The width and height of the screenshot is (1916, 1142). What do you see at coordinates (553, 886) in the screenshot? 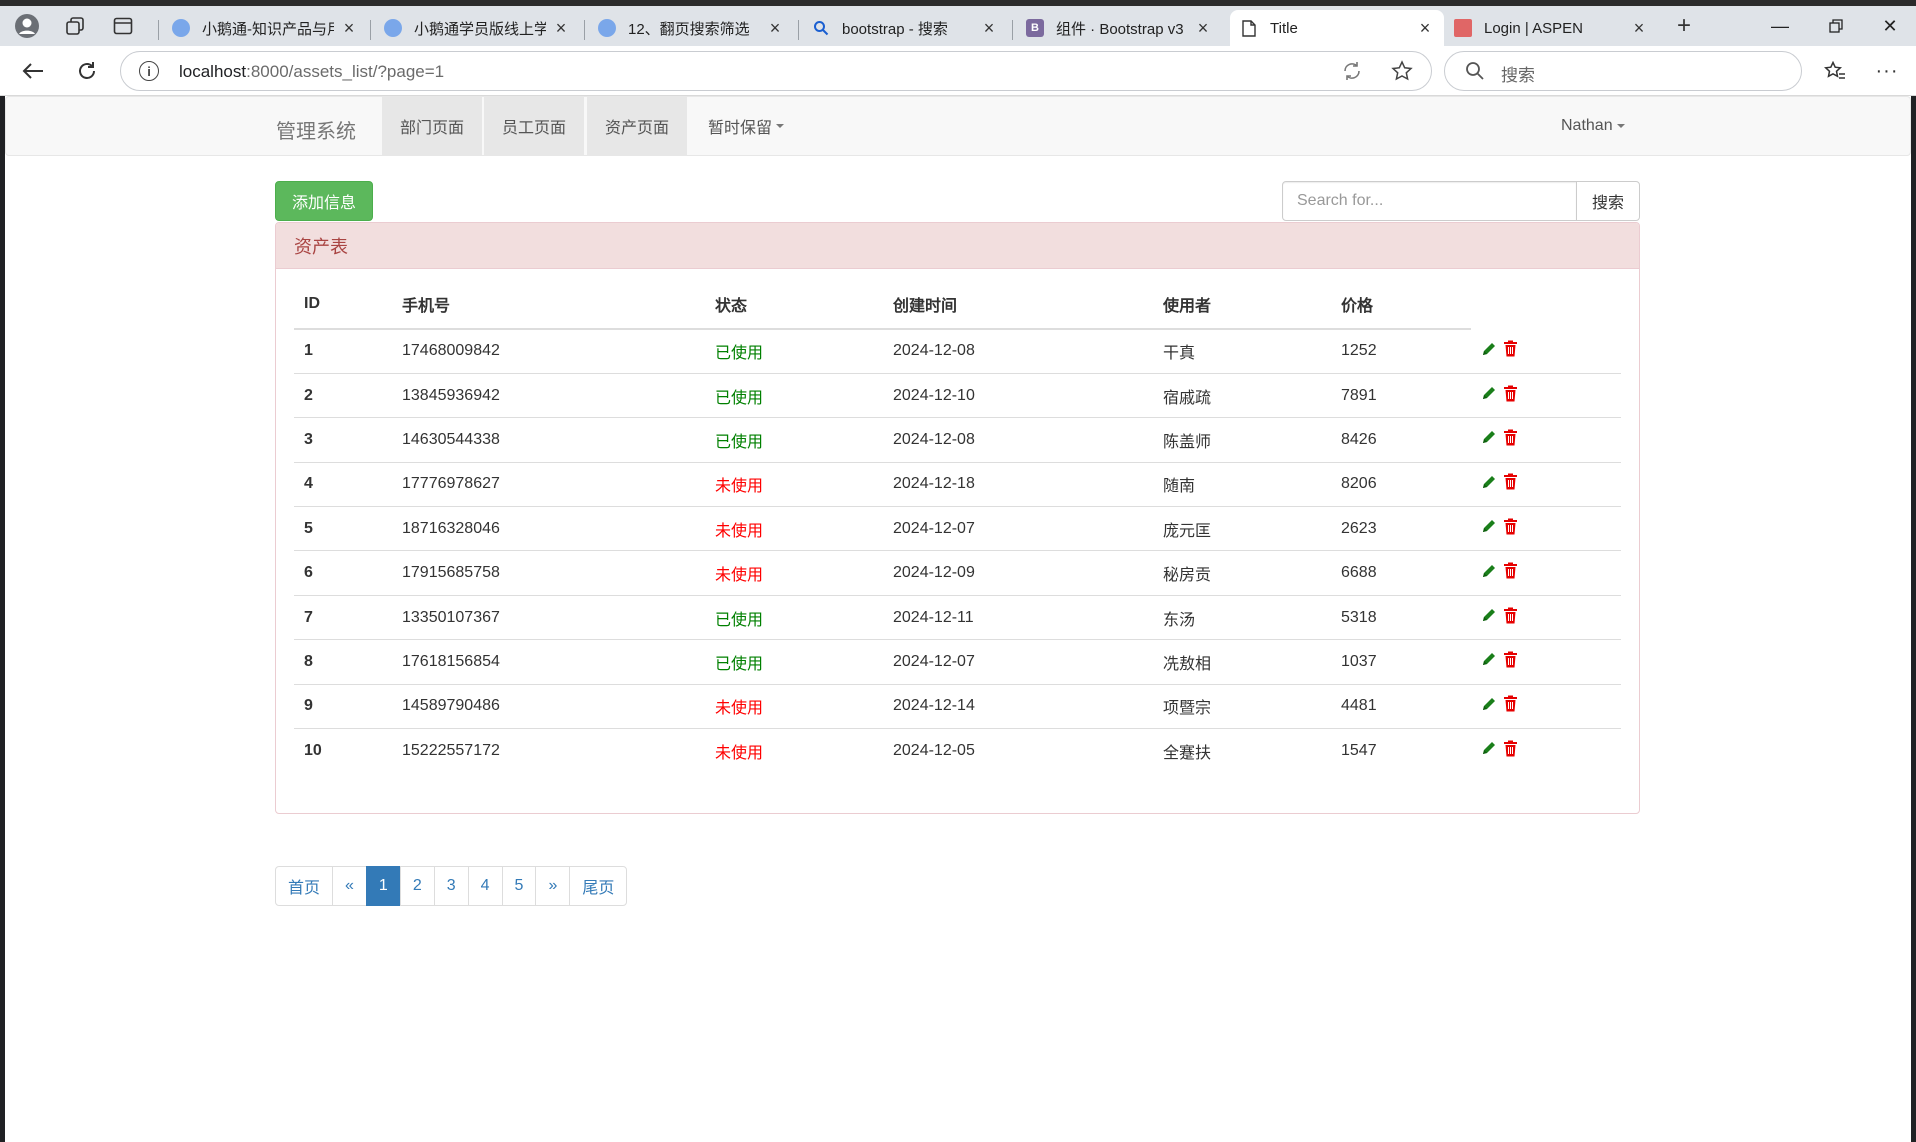
I see `page-next: »` at bounding box center [553, 886].